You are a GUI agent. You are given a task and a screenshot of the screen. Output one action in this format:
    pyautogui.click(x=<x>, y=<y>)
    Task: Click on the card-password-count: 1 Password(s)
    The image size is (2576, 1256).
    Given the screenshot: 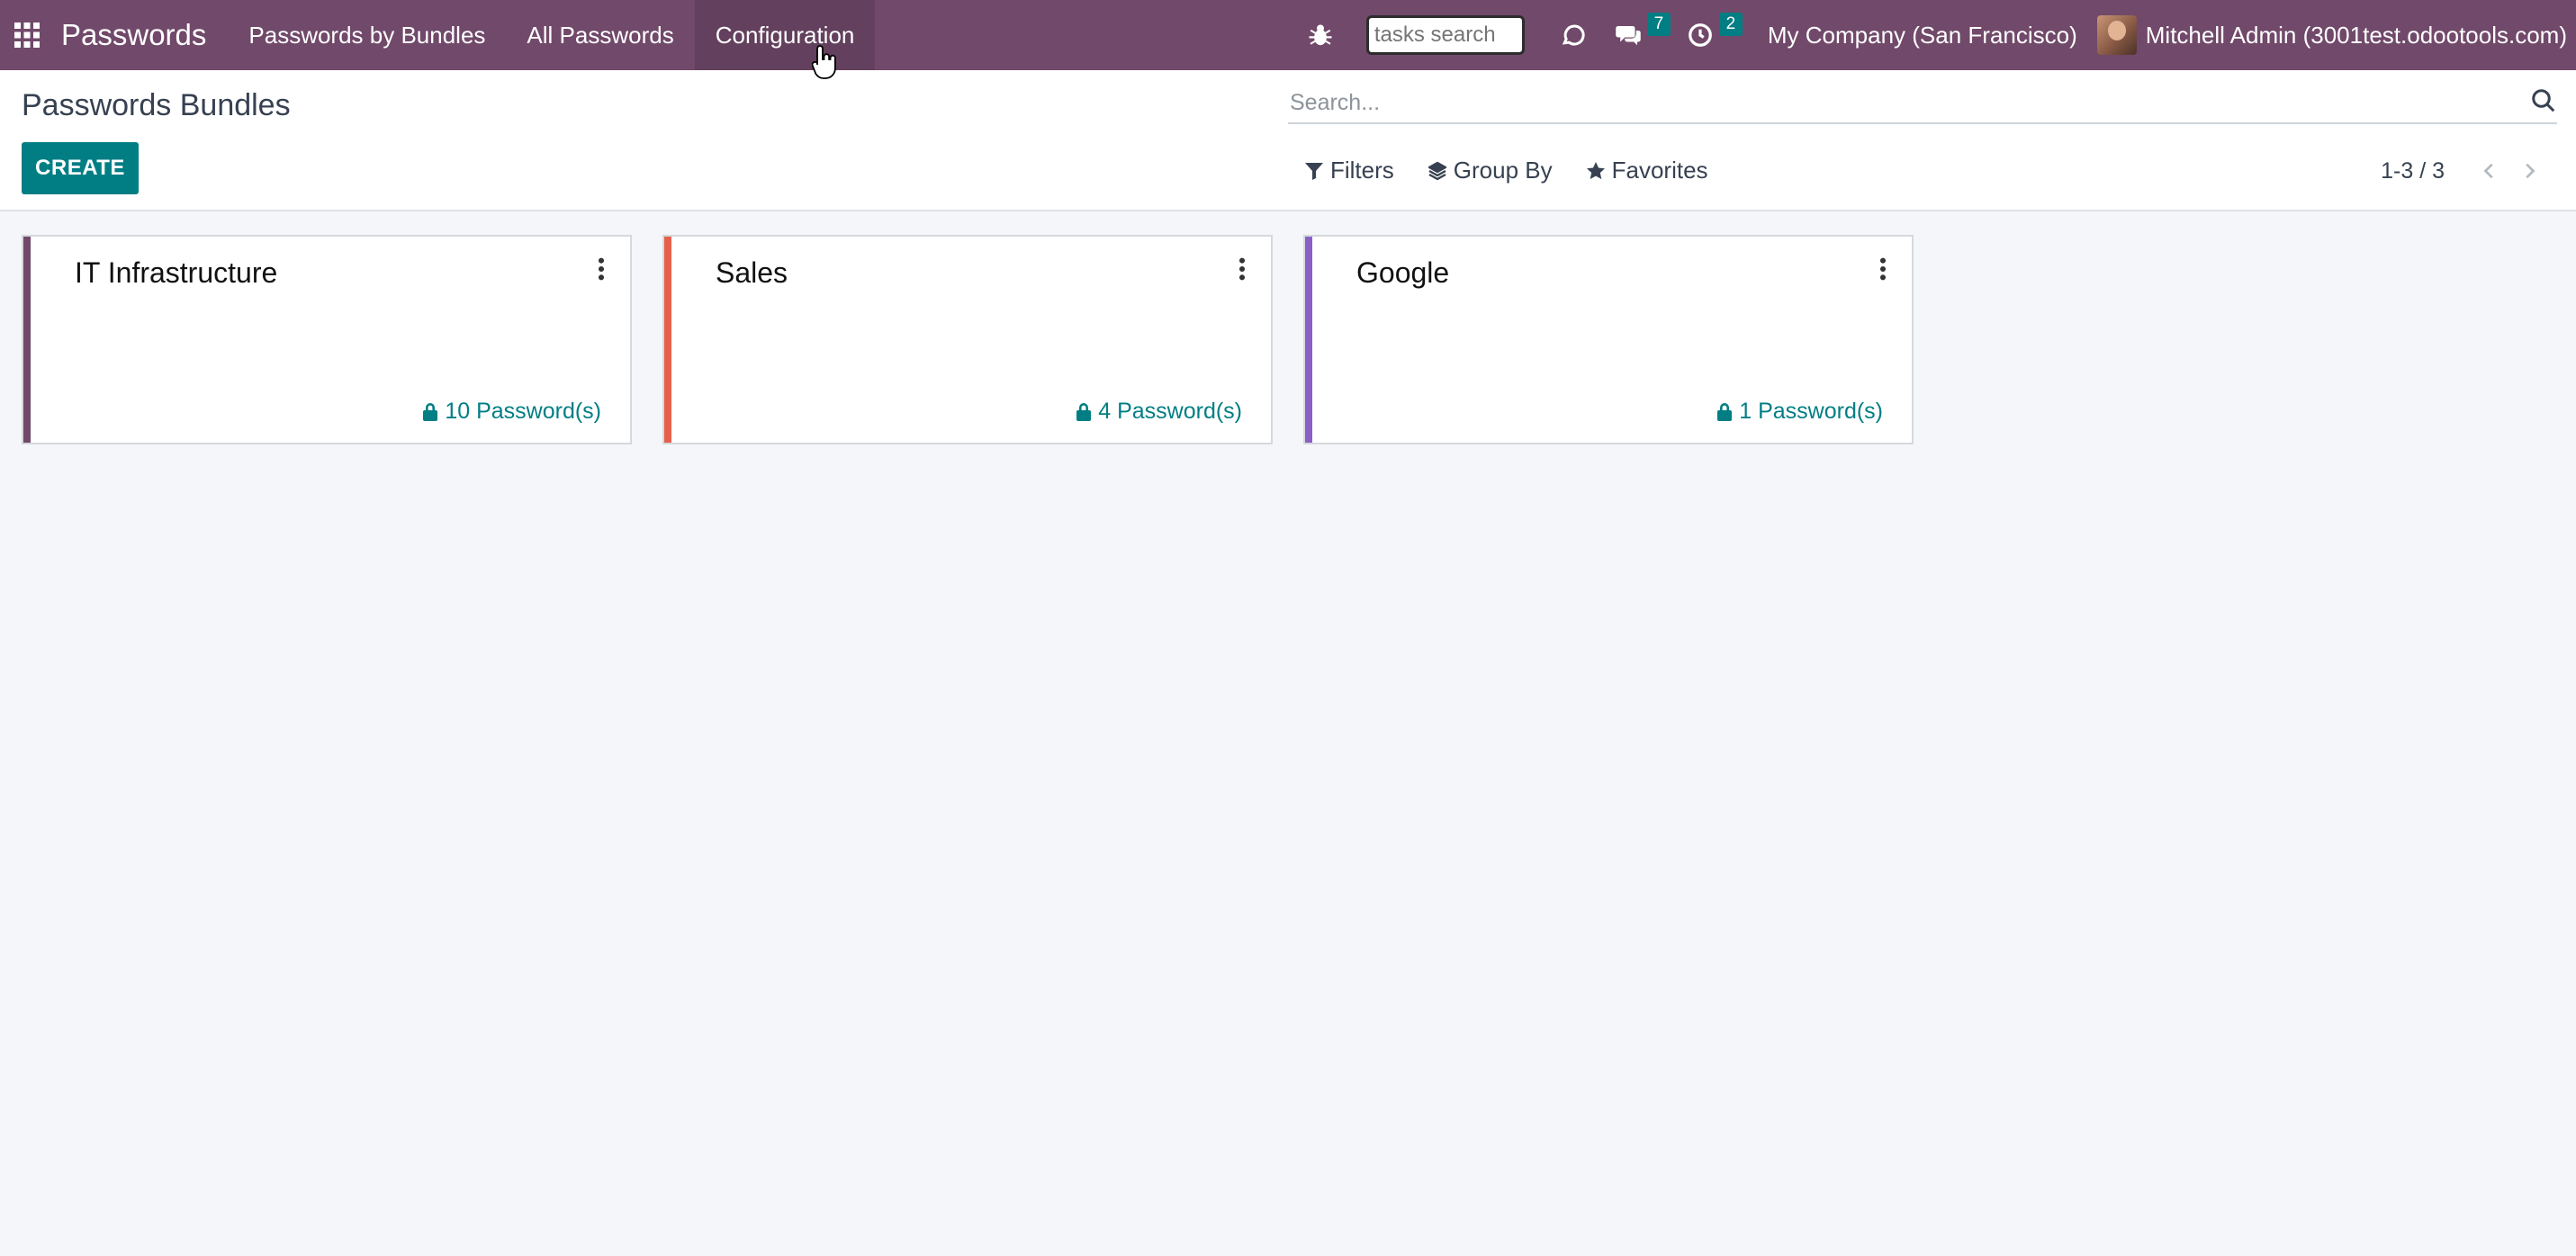 What is the action you would take?
    pyautogui.click(x=1799, y=412)
    